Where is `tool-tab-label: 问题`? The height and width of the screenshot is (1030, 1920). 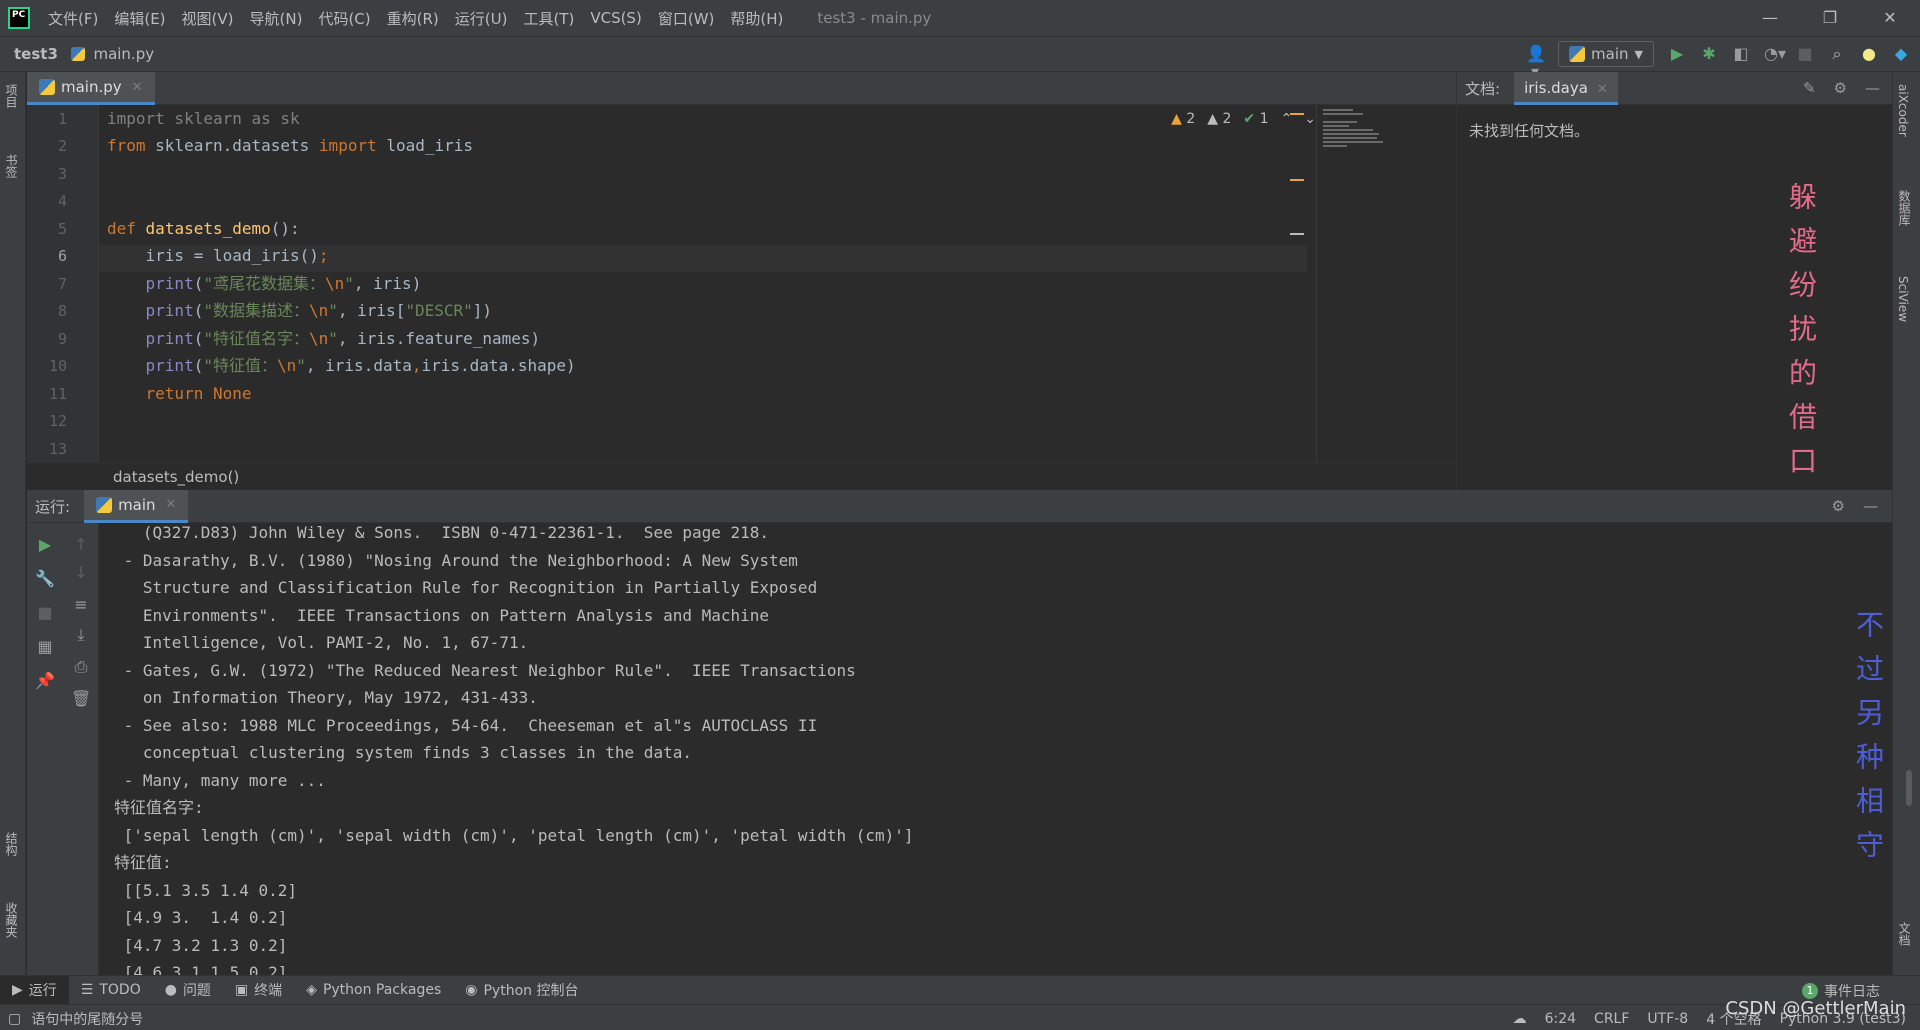 tool-tab-label: 问题 is located at coordinates (196, 991).